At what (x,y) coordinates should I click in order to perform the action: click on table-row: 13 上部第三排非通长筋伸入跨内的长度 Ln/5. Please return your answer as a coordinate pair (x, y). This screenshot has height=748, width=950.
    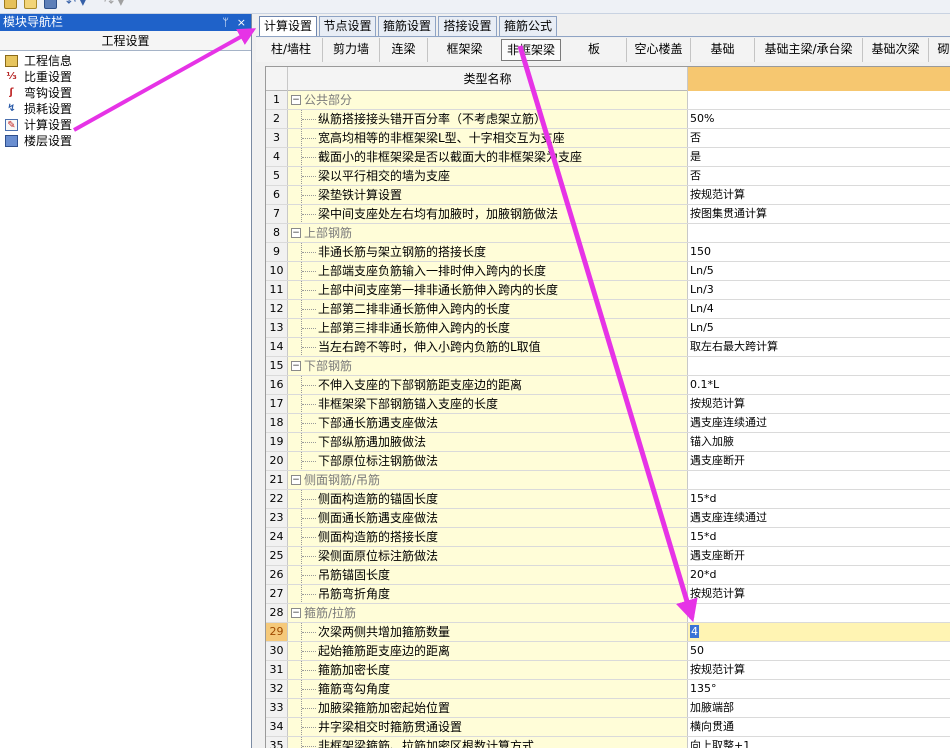
    Looking at the image, I should click on (608, 328).